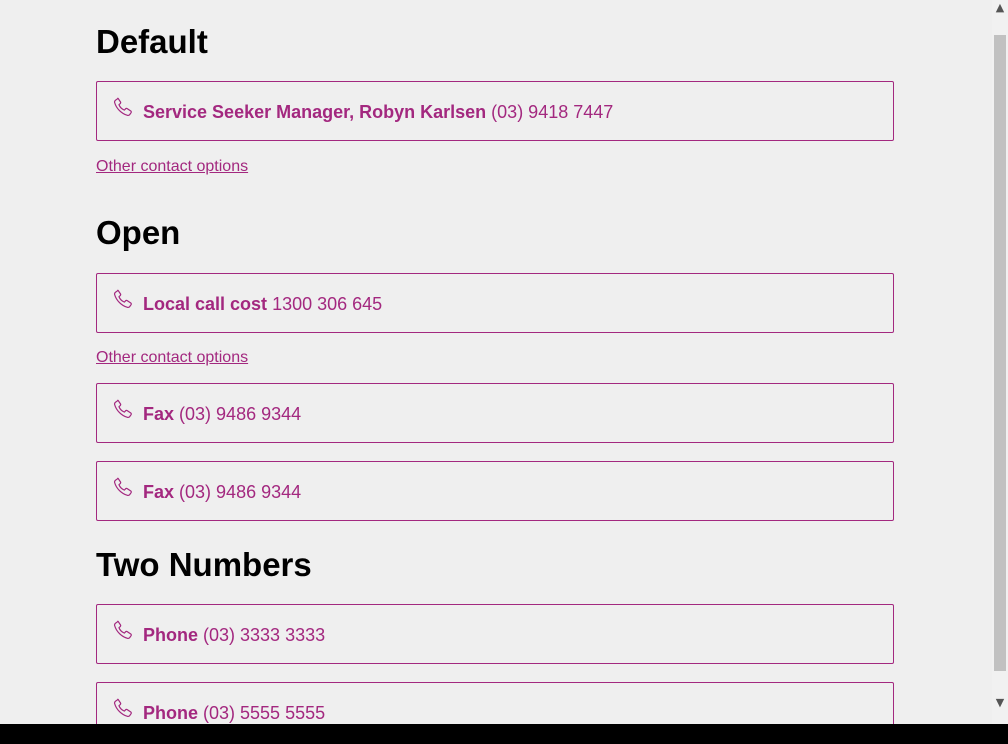 Image resolution: width=1008 pixels, height=744 pixels. Describe the element at coordinates (204, 564) in the screenshot. I see `section-title-two-numbers: Two Numbers` at that location.